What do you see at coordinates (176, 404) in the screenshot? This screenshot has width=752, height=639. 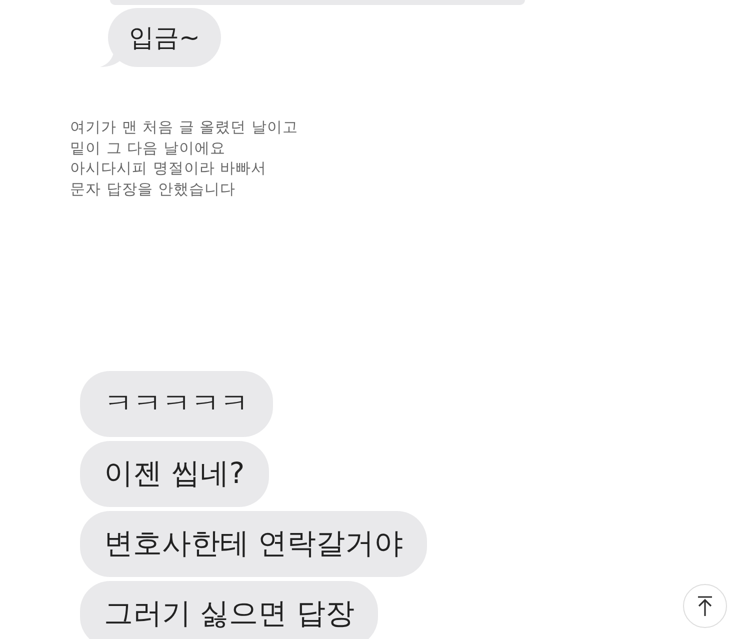 I see `chat-bubble: ㅋㅋㅋㅋㅋ` at bounding box center [176, 404].